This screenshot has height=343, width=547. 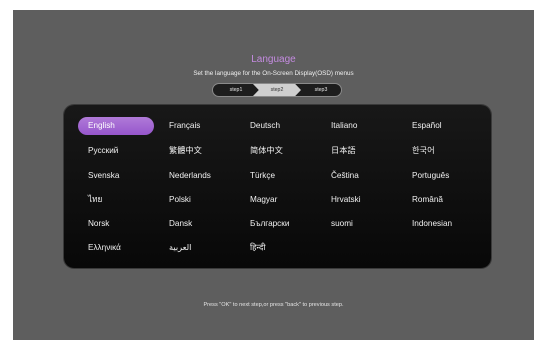 What do you see at coordinates (197, 176) in the screenshot?
I see `language-option-nederlands: Nederlands` at bounding box center [197, 176].